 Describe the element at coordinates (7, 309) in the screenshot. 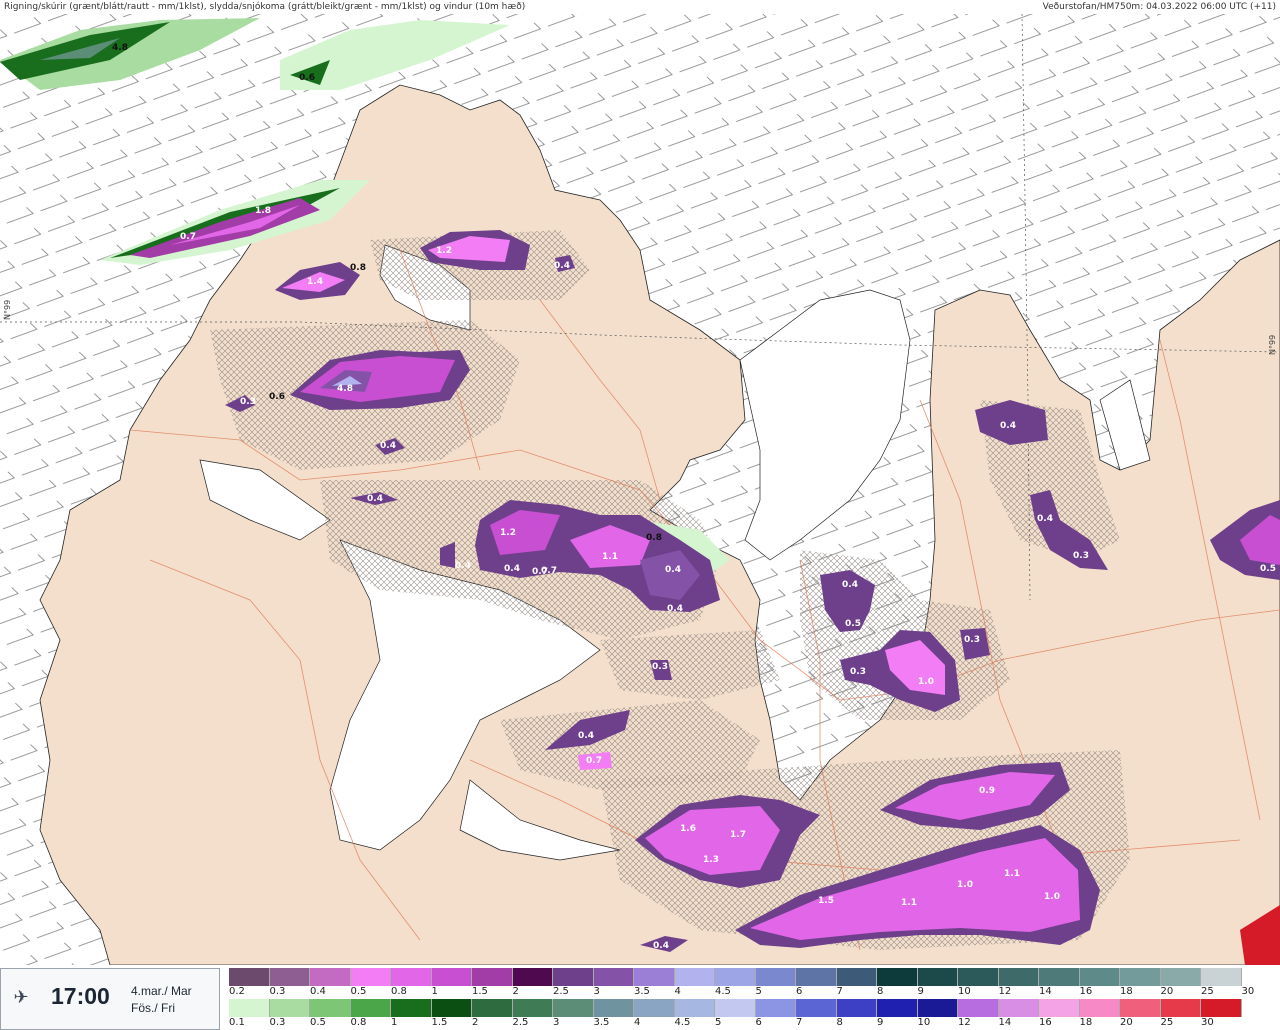

I see `latitude-label: N°99` at that location.